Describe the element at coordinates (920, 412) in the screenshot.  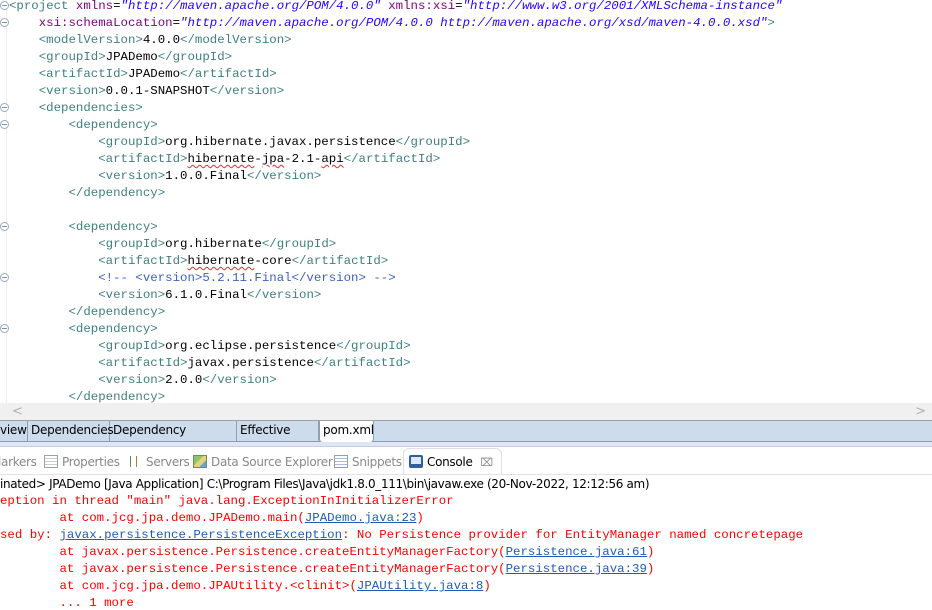
I see `scroll-right-arrow: >` at that location.